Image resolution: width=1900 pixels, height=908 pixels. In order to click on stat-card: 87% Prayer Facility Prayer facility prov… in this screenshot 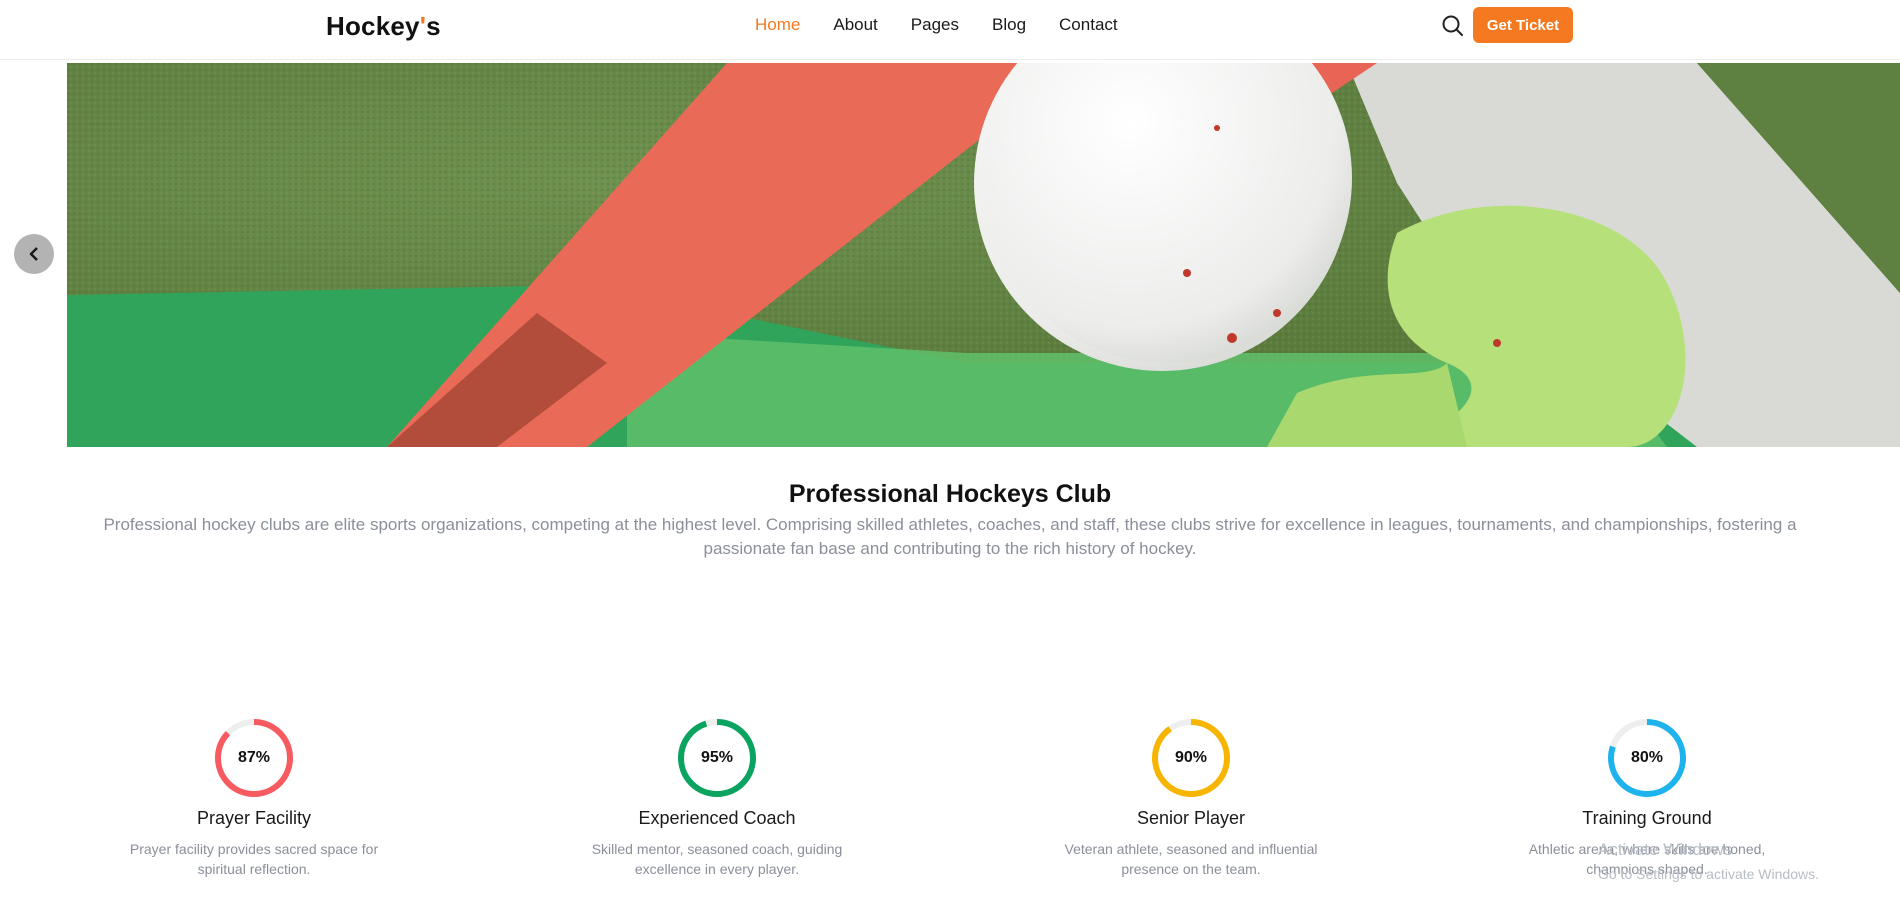, I will do `click(254, 797)`.